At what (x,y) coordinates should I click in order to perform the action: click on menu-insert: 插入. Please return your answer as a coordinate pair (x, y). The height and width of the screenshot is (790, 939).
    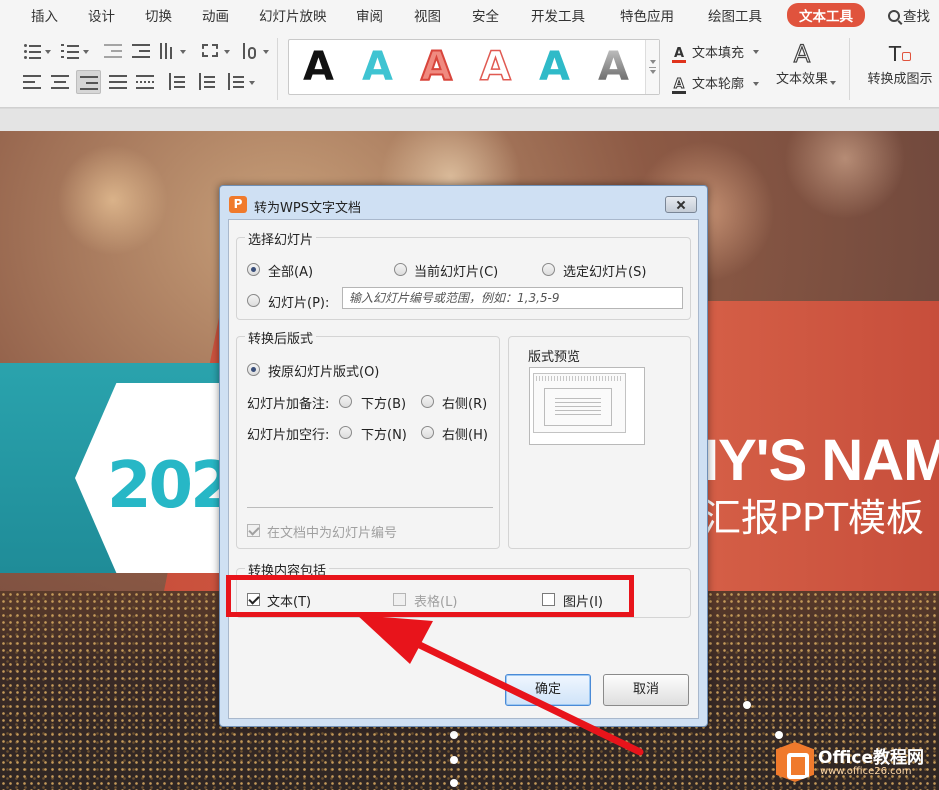
    Looking at the image, I should click on (44, 15).